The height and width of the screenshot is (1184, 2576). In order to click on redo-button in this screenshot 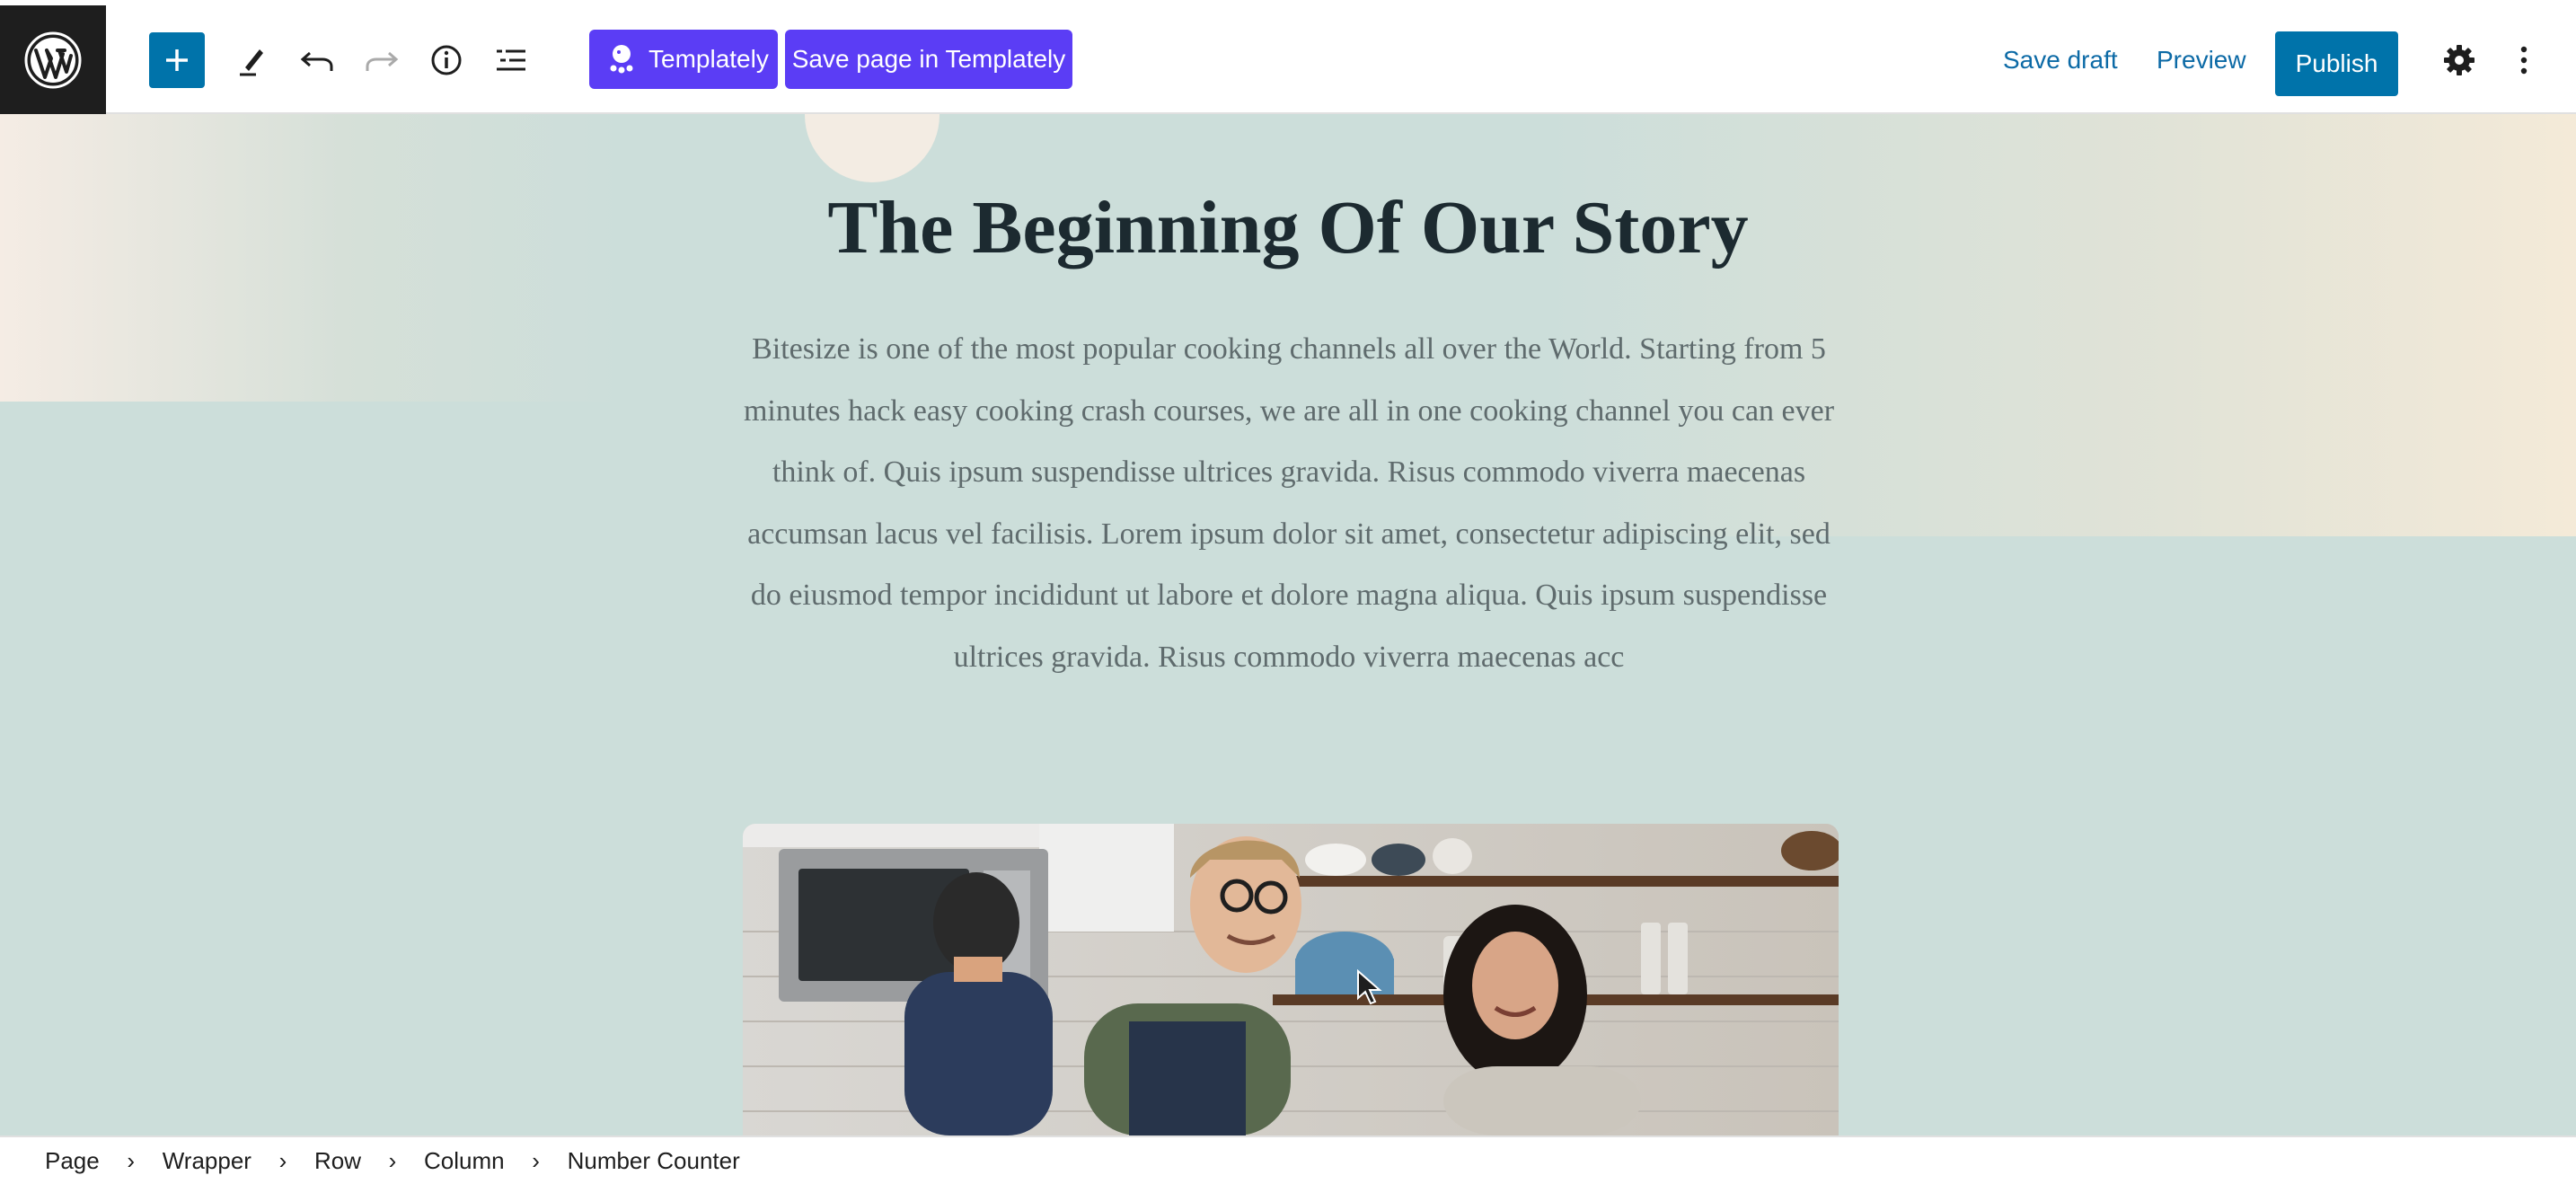, I will do `click(382, 60)`.